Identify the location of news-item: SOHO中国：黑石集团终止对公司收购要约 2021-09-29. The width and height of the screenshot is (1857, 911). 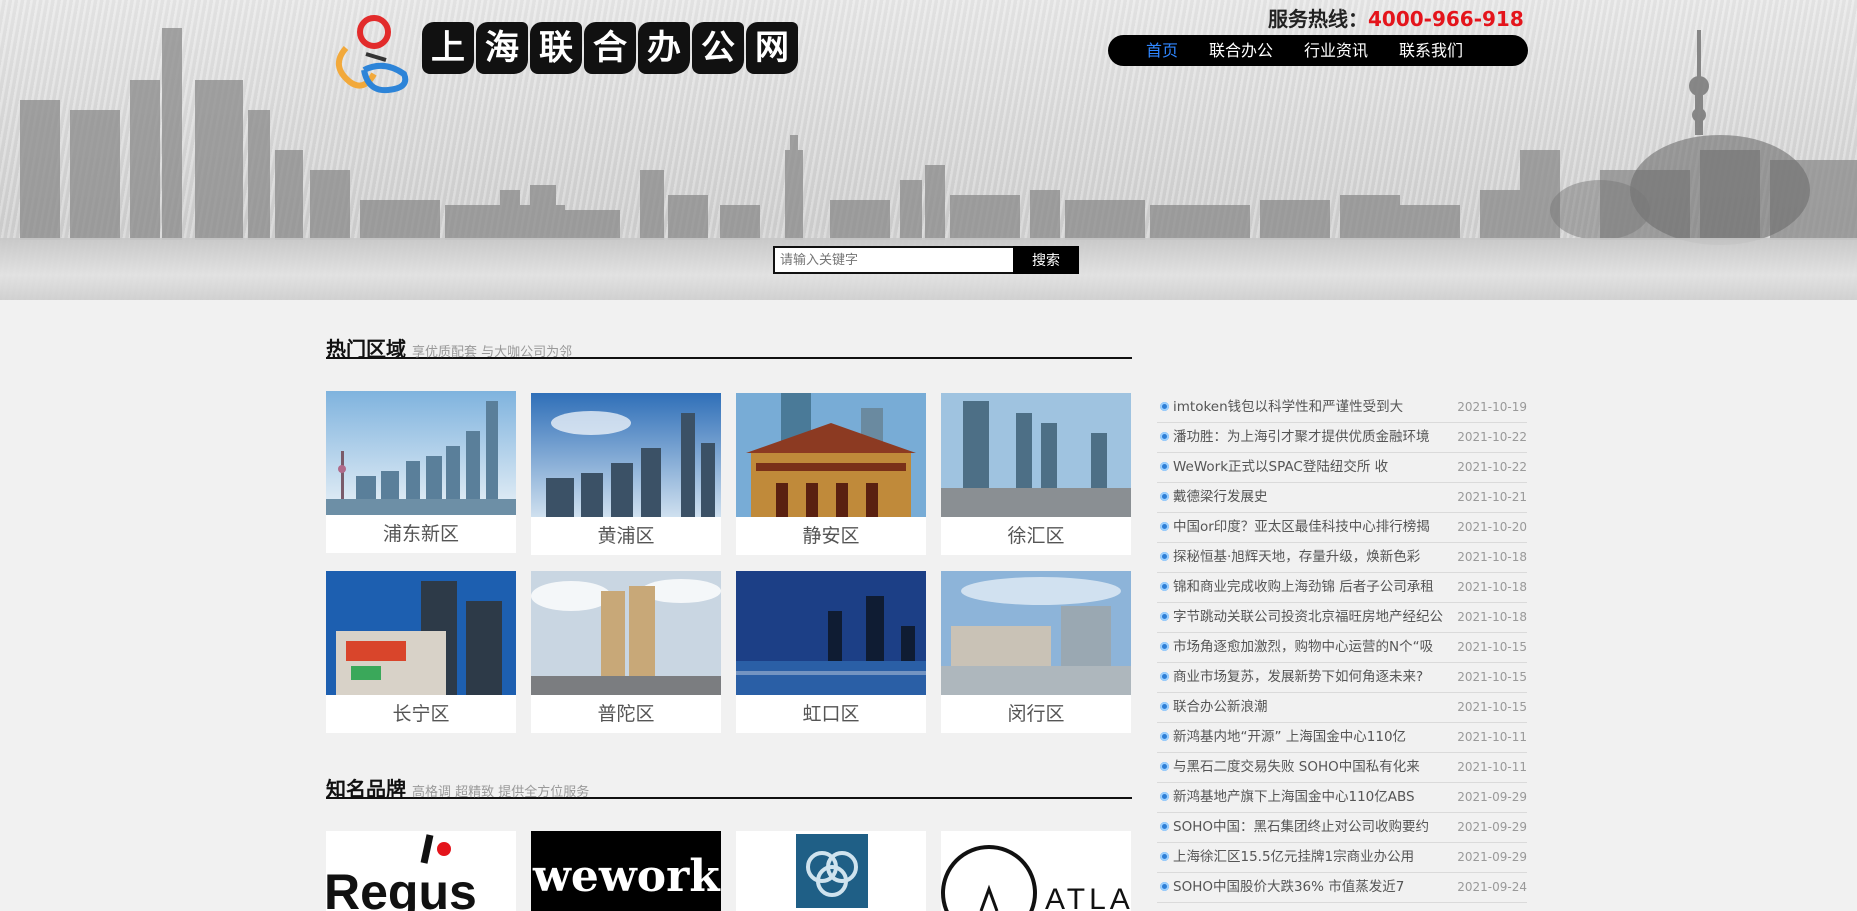
(1342, 828).